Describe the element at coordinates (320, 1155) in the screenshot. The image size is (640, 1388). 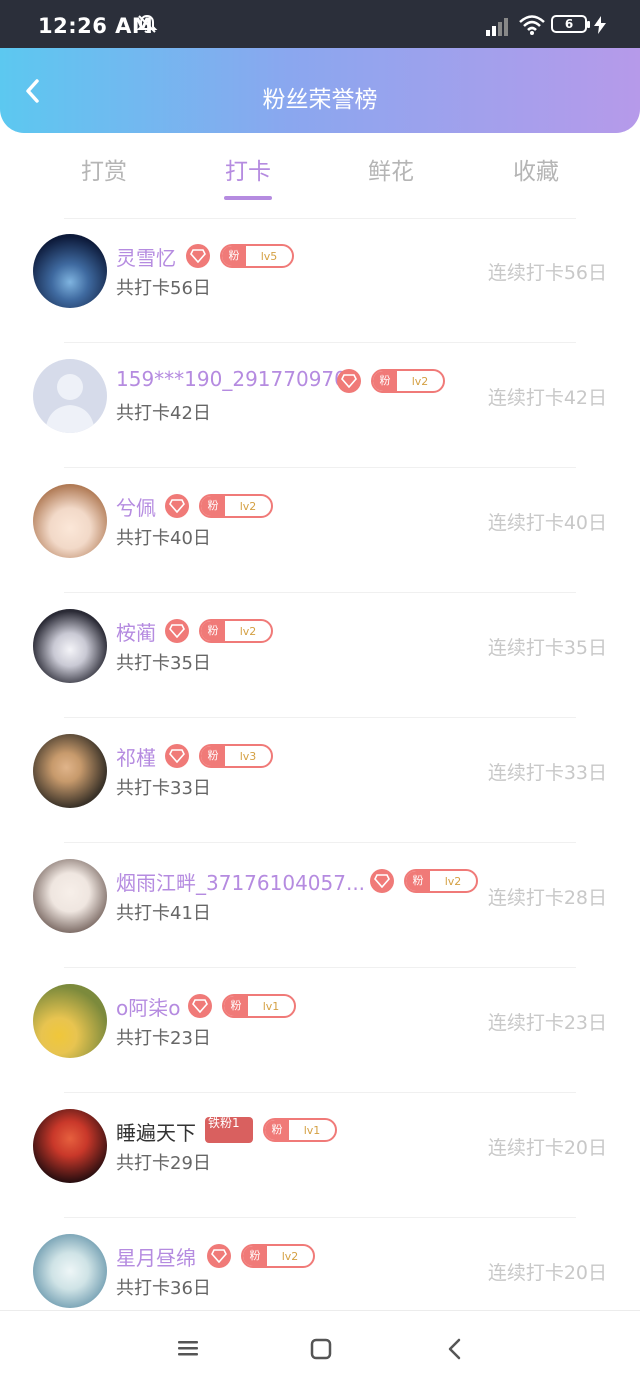
I see `list-item: 睡遍天下 铁粉1 粉 lv1 共打卡29日 连续打卡20日` at that location.